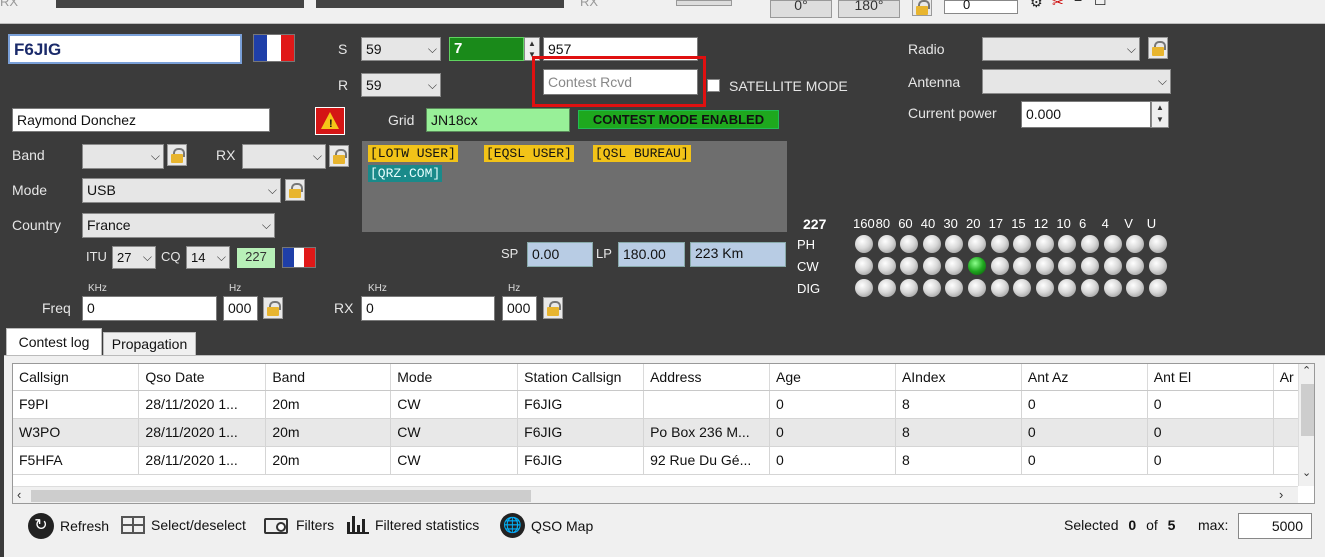 The width and height of the screenshot is (1325, 557). Describe the element at coordinates (123, 156) in the screenshot. I see `band-select: ⌵` at that location.